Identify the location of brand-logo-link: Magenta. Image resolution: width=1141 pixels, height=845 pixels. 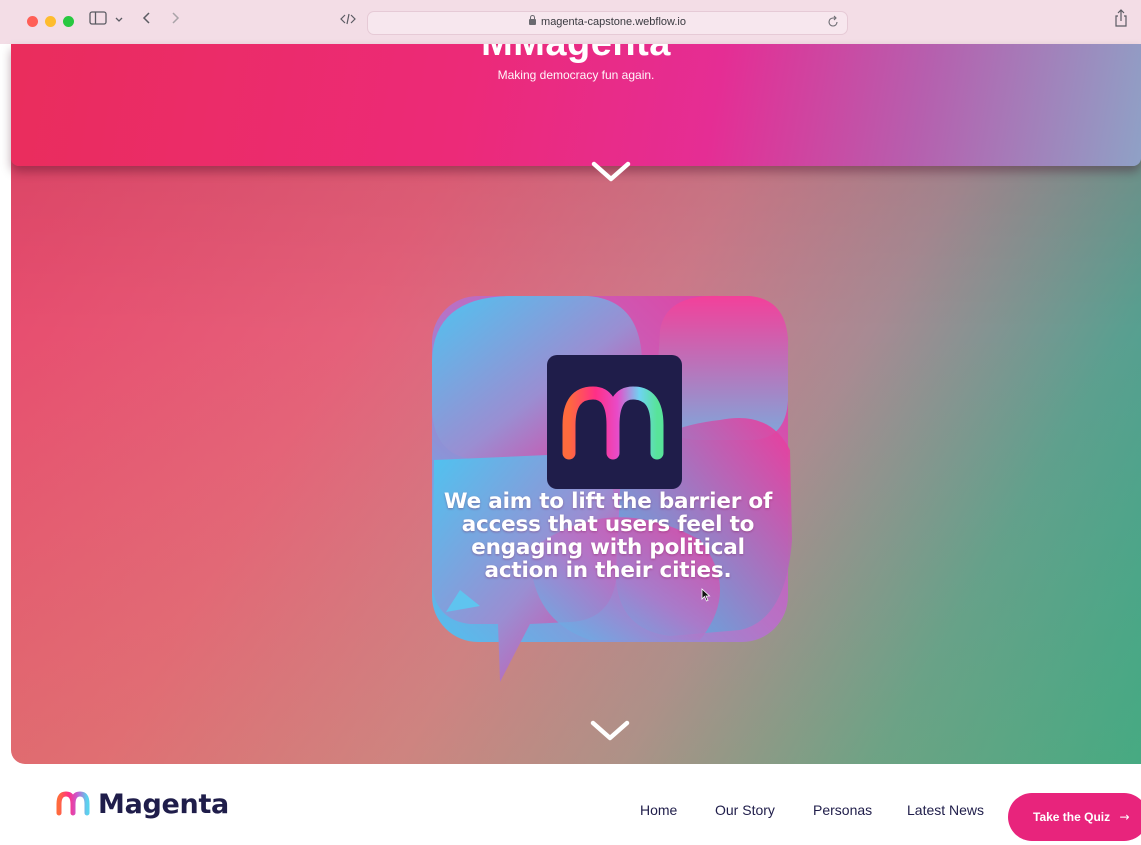
(142, 805).